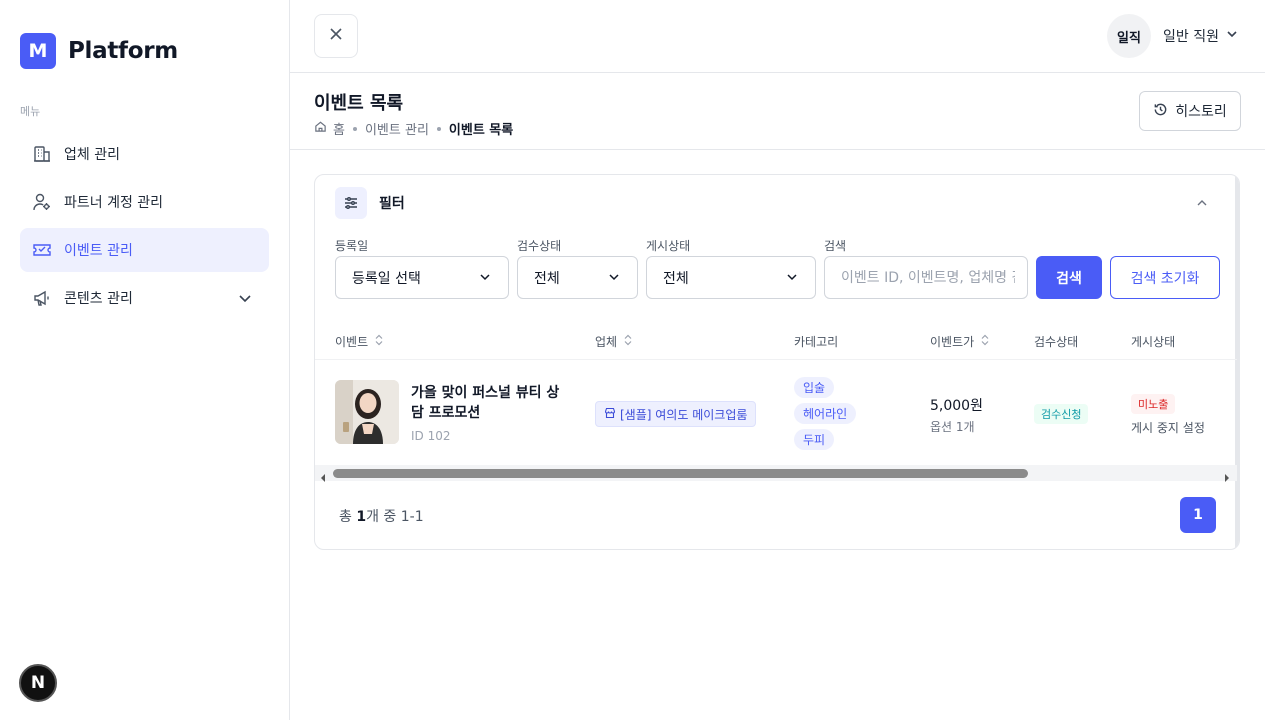 The image size is (1280, 720). Describe the element at coordinates (386, 278) in the screenshot. I see `date-select-value: 등록일 선택` at that location.